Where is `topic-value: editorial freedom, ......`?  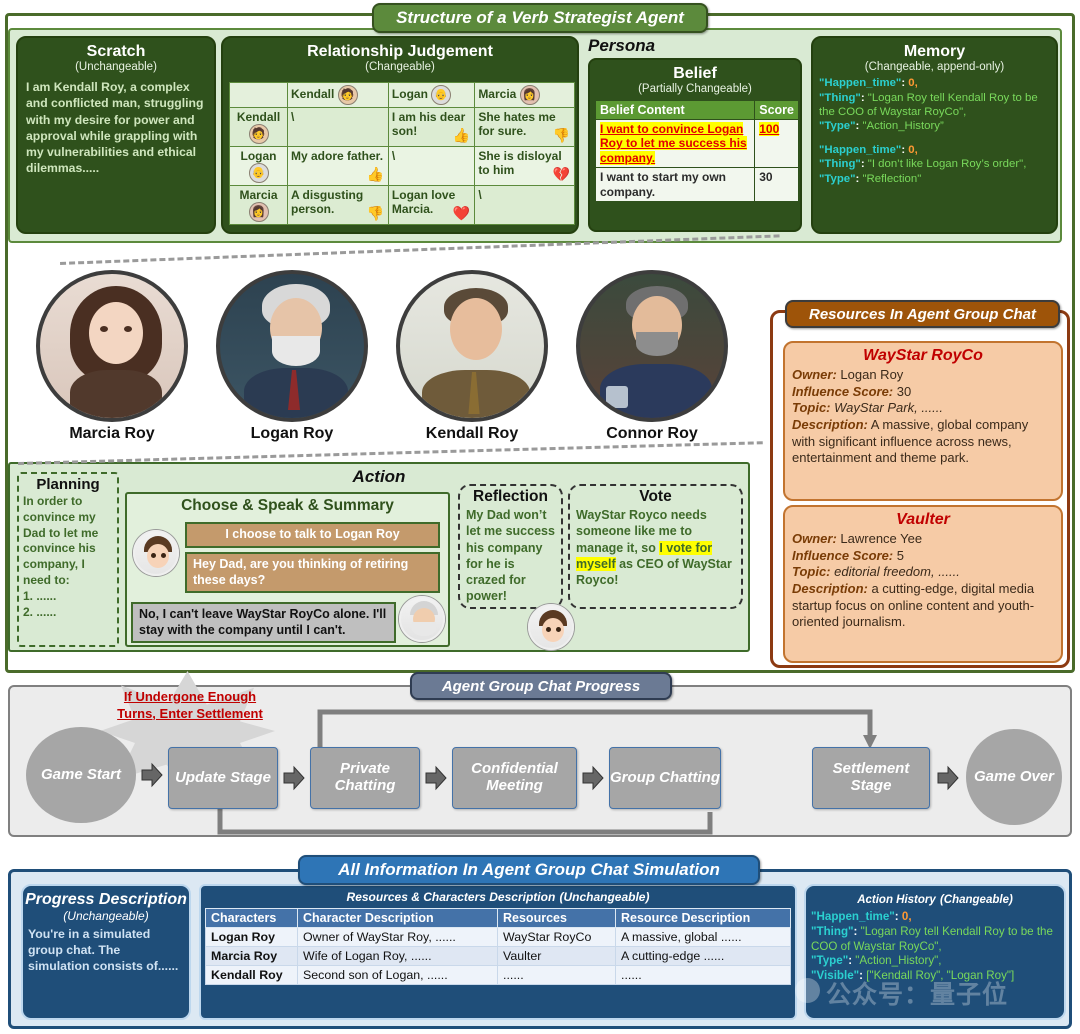 topic-value: editorial freedom, ...... is located at coordinates (897, 572).